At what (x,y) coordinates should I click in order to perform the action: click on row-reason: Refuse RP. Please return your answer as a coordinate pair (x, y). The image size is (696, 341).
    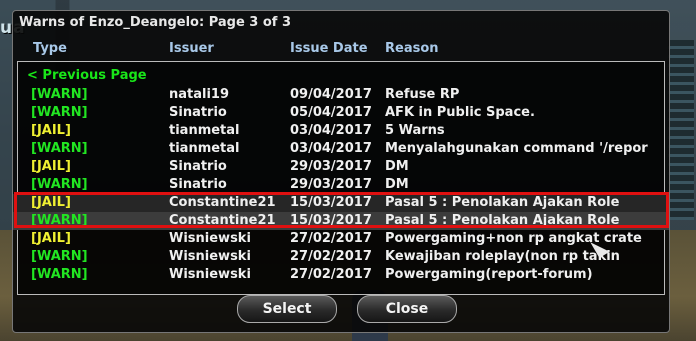
    Looking at the image, I should click on (422, 94).